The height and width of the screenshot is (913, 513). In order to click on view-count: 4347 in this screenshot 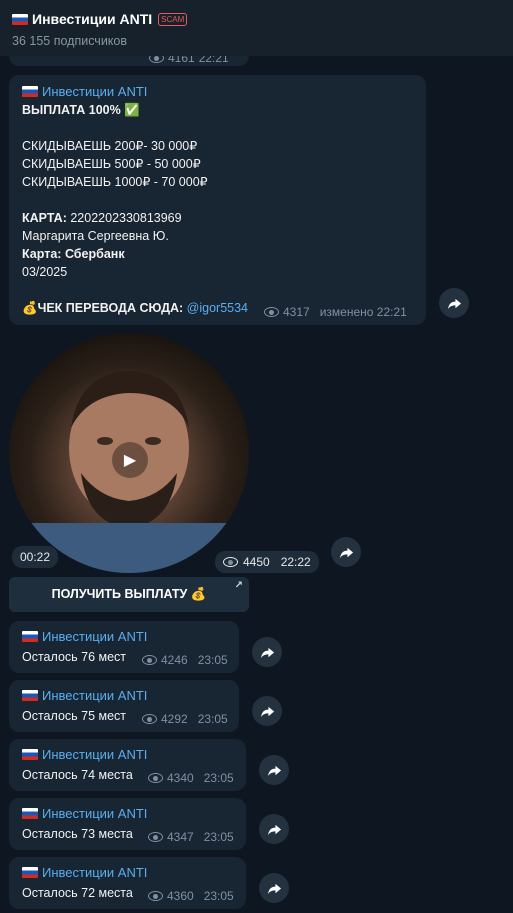, I will do `click(180, 837)`.